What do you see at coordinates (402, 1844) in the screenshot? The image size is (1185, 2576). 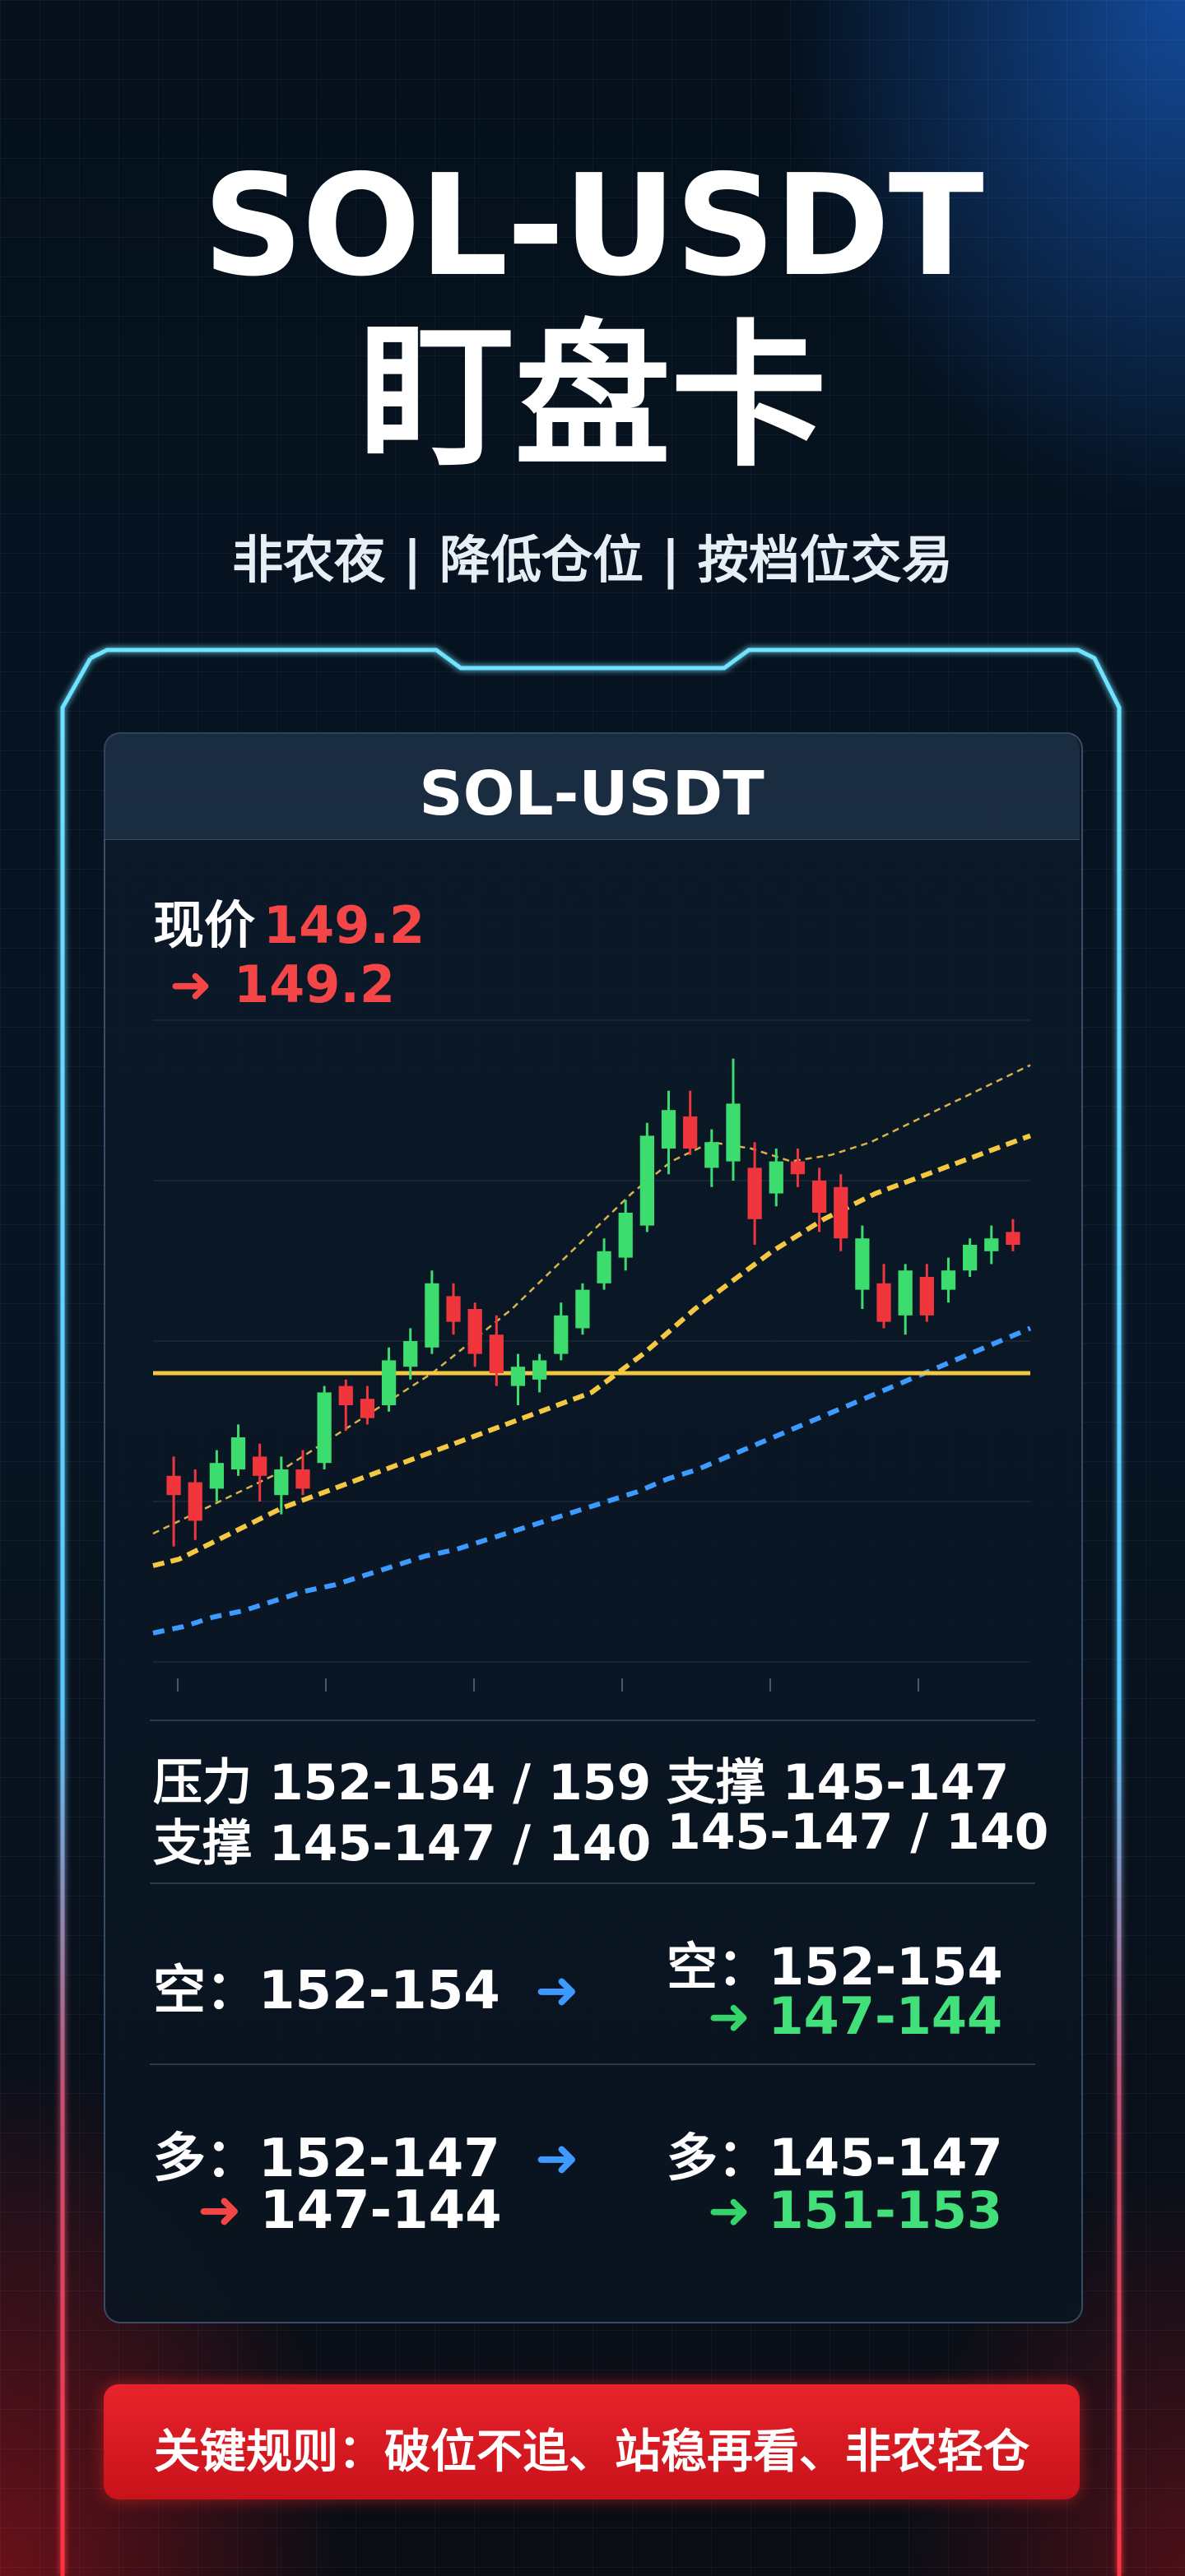 I see `left-support: 支撑 145-147 / 140` at bounding box center [402, 1844].